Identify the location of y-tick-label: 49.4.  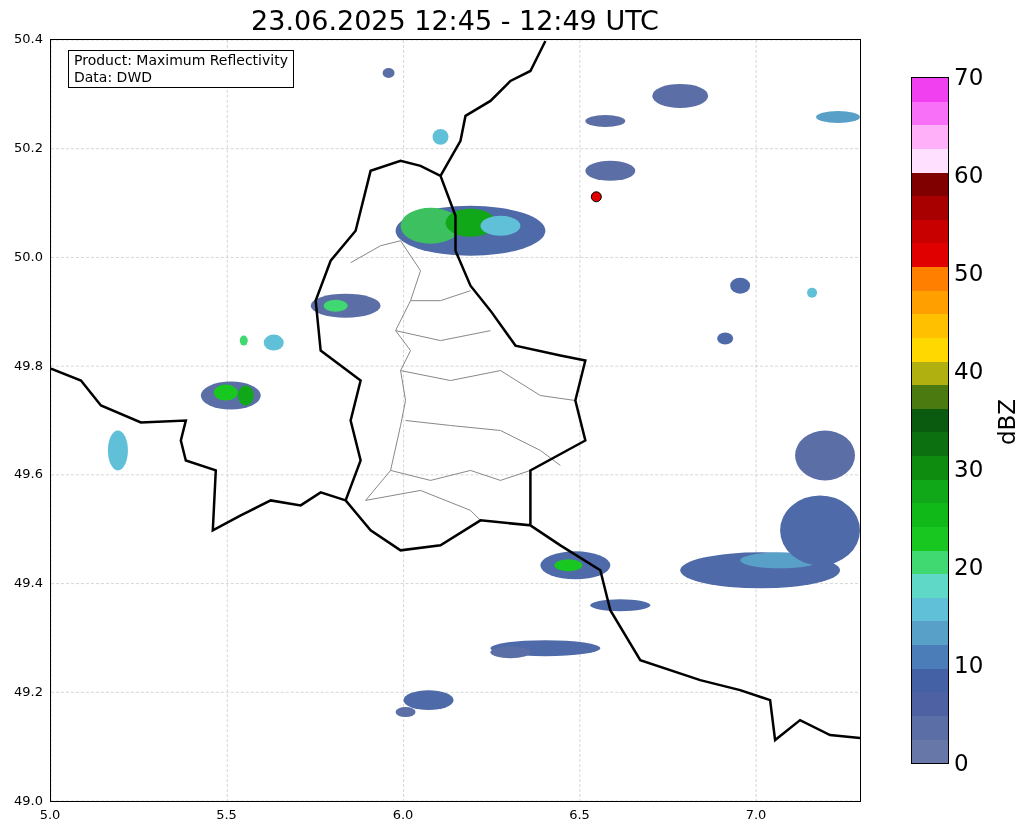
(28, 583).